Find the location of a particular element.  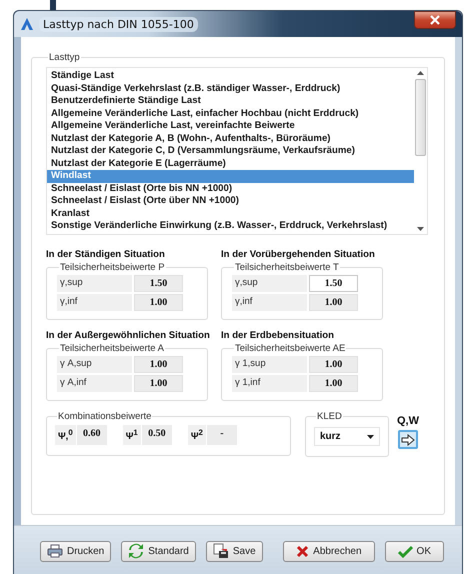

close-icon is located at coordinates (435, 20).